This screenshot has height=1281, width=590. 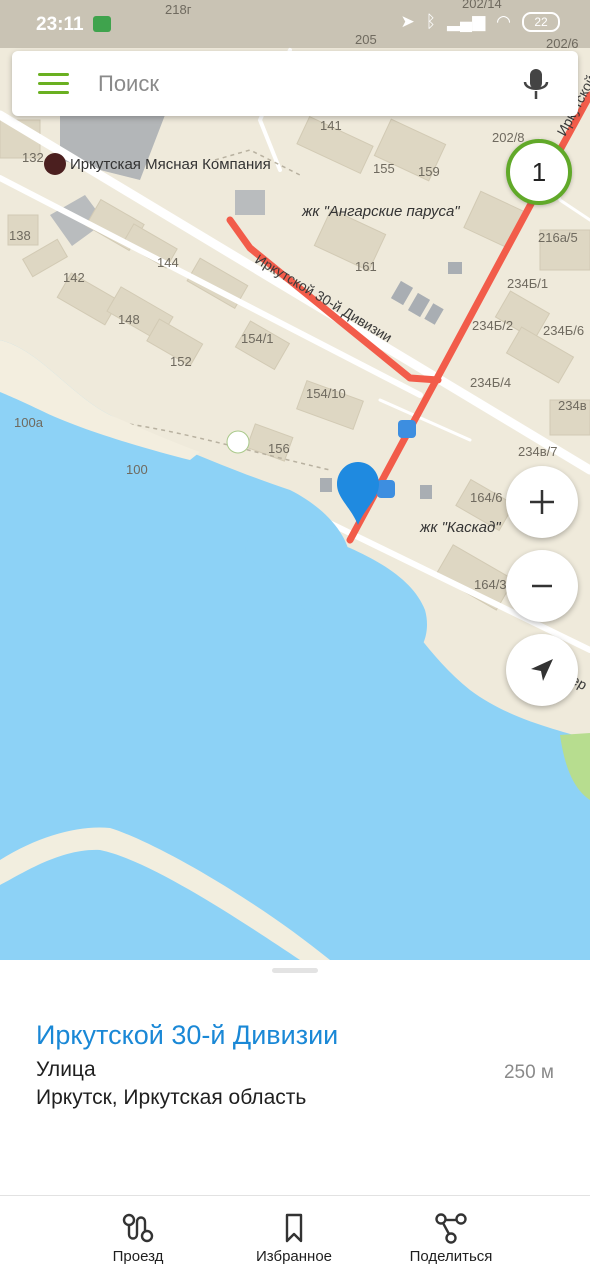 What do you see at coordinates (138, 1256) in the screenshot?
I see `route-button-label: Проезд` at bounding box center [138, 1256].